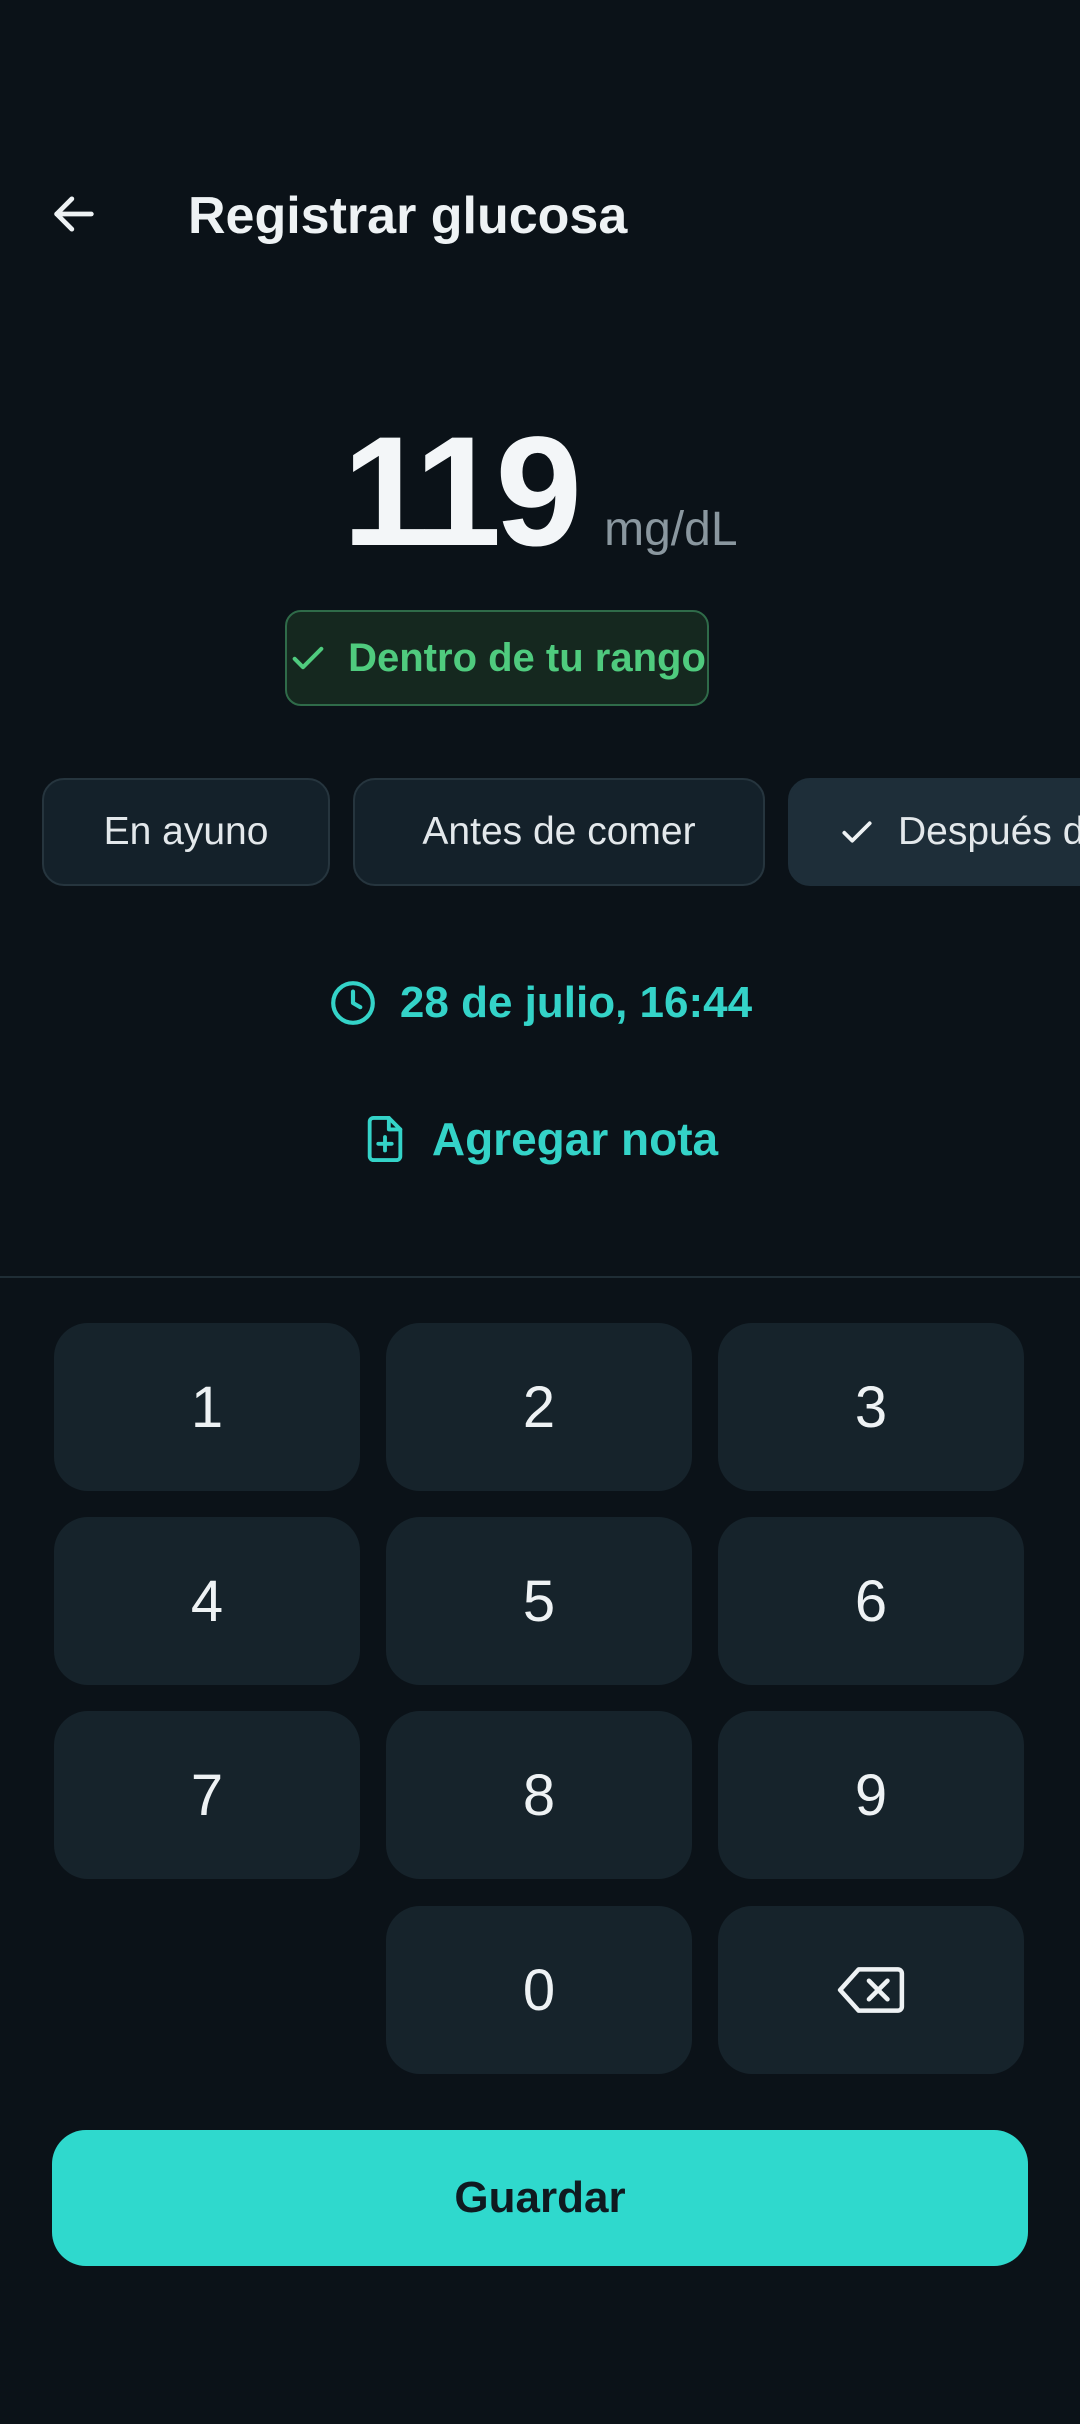 This screenshot has width=1080, height=2424. I want to click on divider, so click(540, 1277).